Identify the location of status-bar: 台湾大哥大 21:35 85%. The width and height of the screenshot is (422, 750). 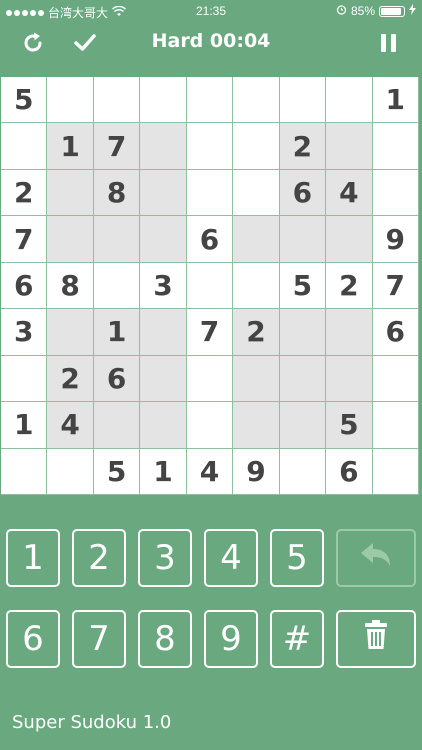
(211, 11).